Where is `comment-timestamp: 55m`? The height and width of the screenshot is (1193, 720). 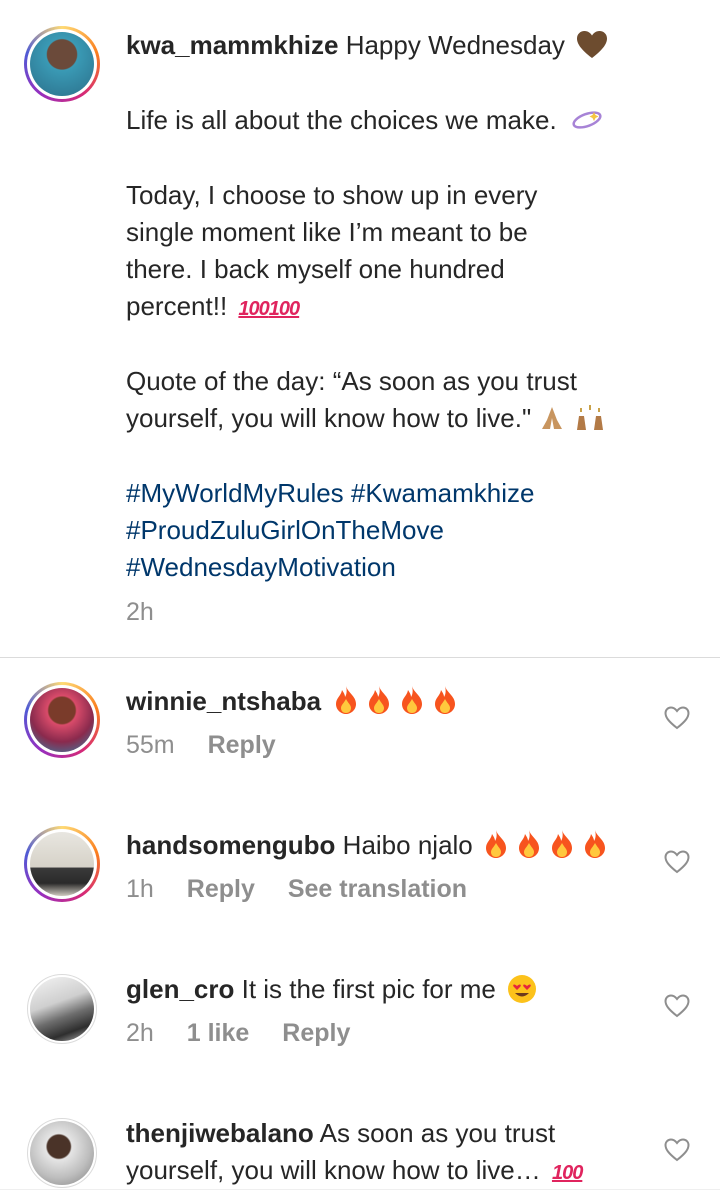 comment-timestamp: 55m is located at coordinates (150, 745).